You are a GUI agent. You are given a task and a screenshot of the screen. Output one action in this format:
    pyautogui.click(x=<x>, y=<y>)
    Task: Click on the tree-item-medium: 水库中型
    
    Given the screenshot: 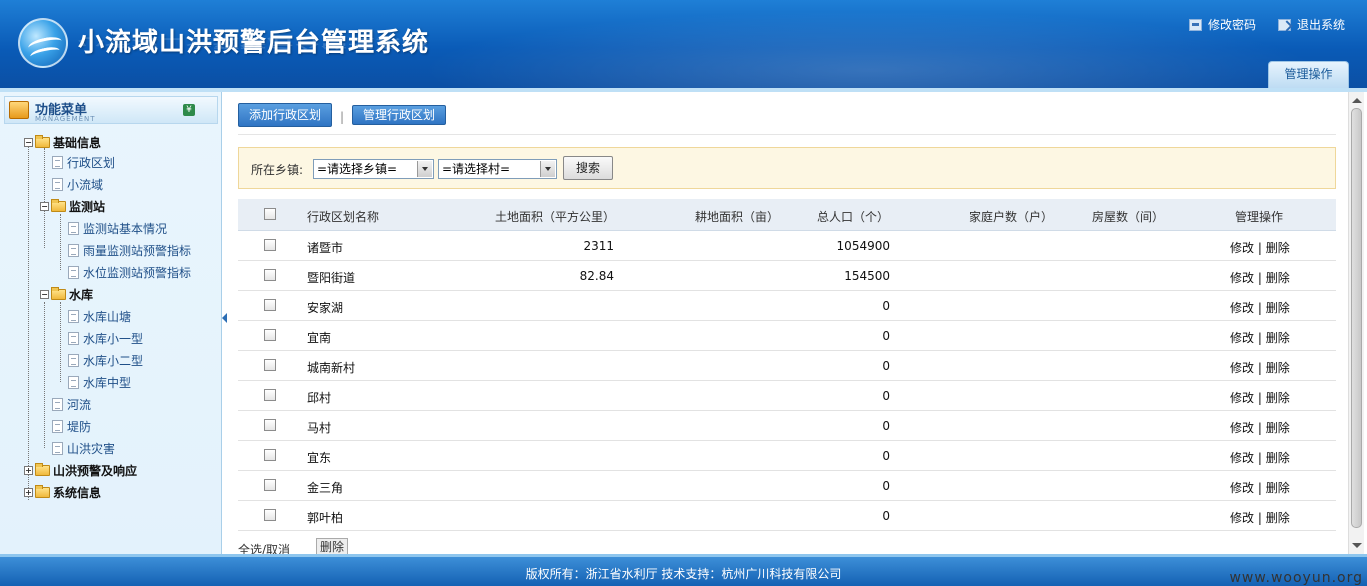 What is the action you would take?
    pyautogui.click(x=99, y=382)
    